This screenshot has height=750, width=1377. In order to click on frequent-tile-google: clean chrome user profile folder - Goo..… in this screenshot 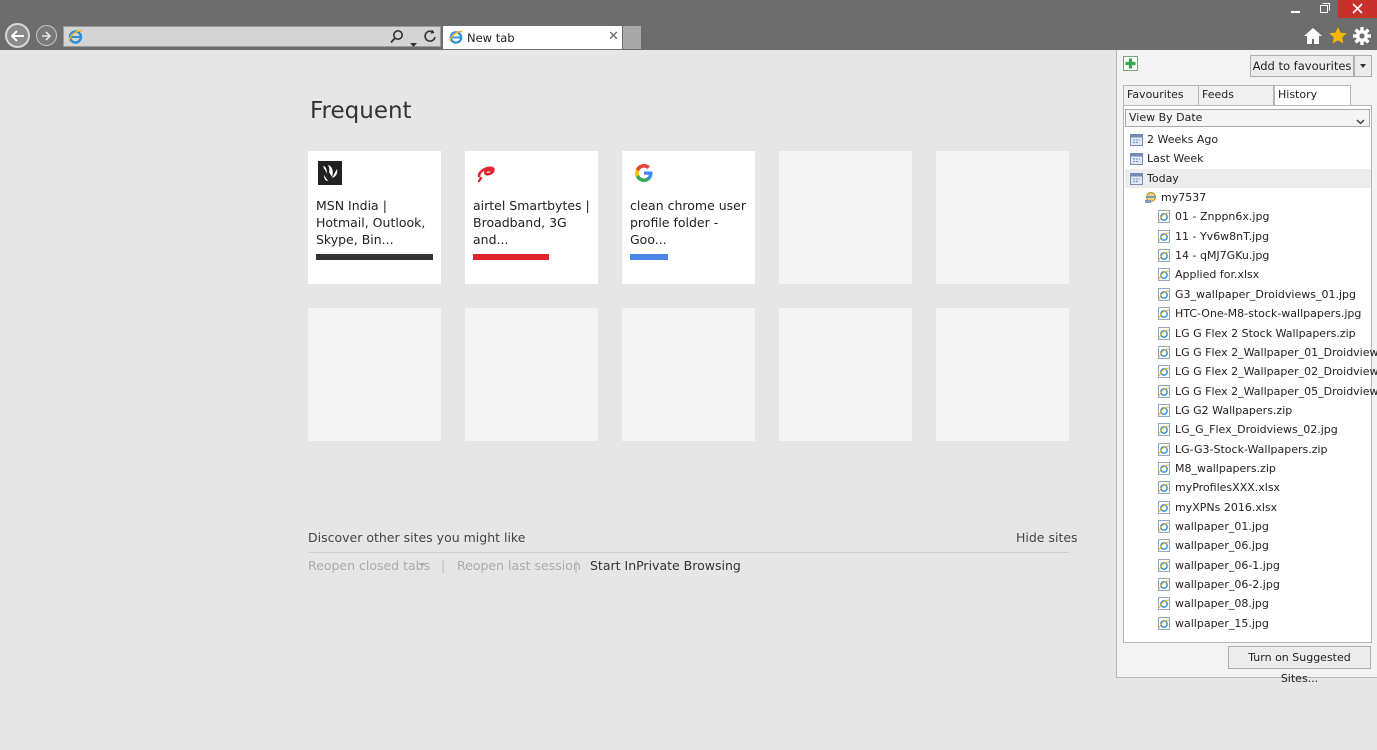, I will do `click(688, 217)`.